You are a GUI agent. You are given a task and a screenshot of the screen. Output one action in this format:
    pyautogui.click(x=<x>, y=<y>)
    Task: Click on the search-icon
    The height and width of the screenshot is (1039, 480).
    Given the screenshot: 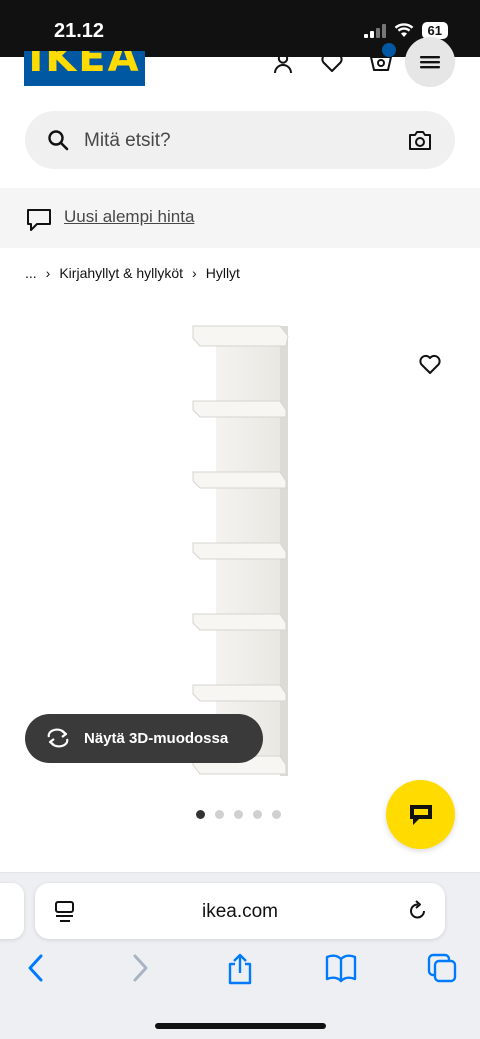 What is the action you would take?
    pyautogui.click(x=58, y=140)
    